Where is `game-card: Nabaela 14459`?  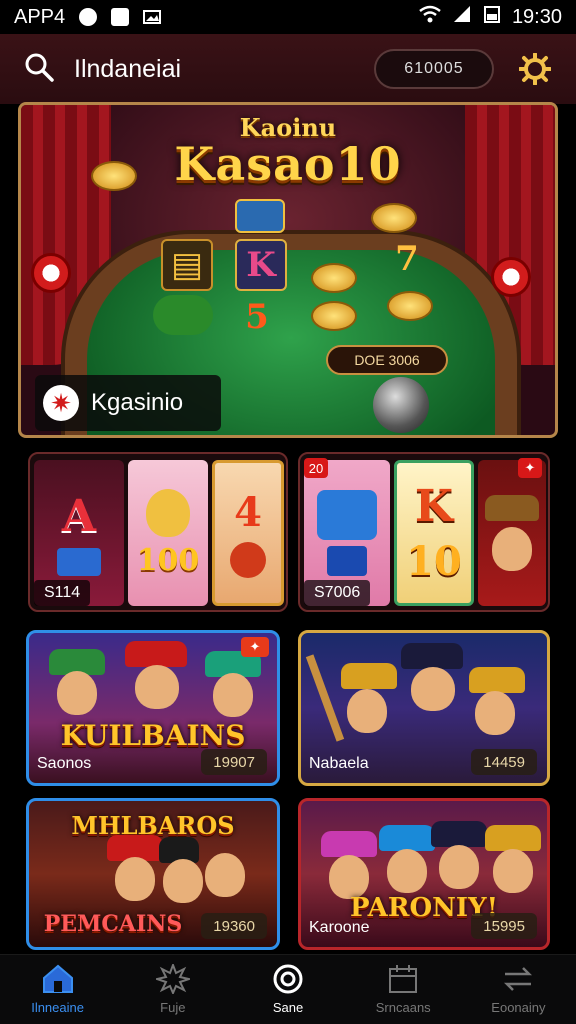
game-card: Nabaela 14459 is located at coordinates (424, 708).